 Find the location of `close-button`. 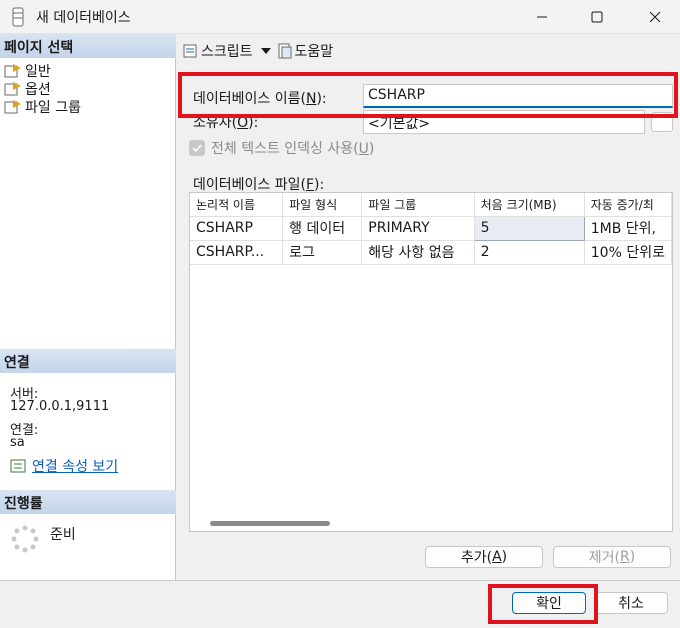

close-button is located at coordinates (655, 17).